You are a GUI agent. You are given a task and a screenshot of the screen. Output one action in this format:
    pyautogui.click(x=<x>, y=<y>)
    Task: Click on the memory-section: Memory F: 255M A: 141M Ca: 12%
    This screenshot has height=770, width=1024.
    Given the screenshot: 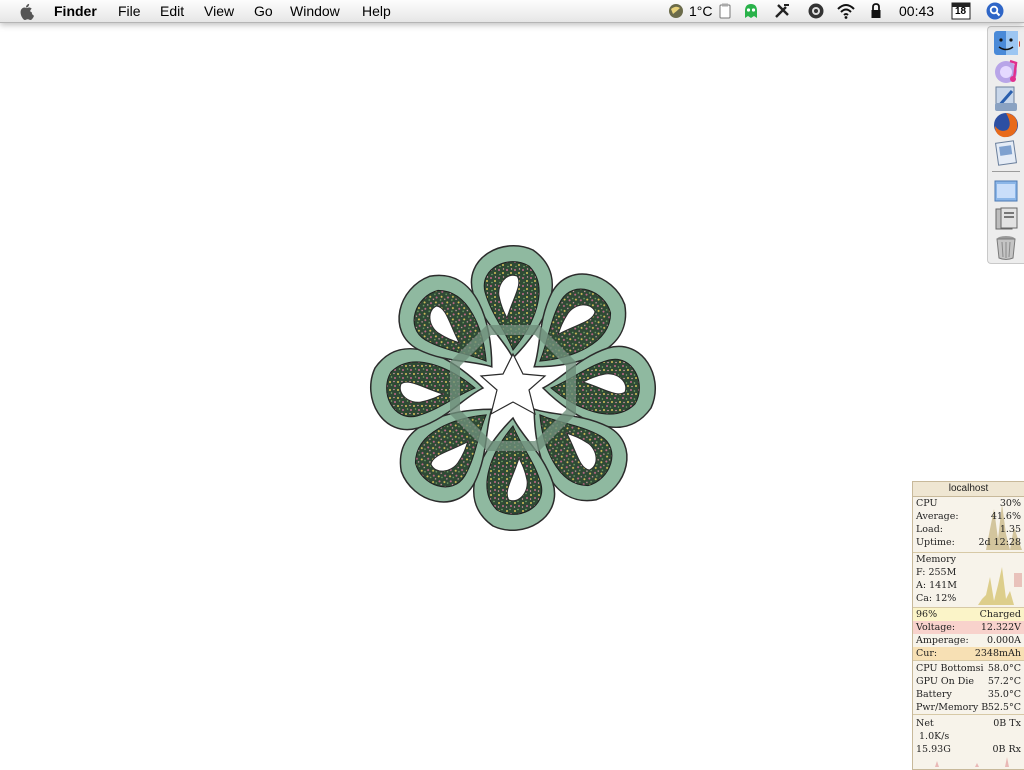 What is the action you would take?
    pyautogui.click(x=968, y=580)
    